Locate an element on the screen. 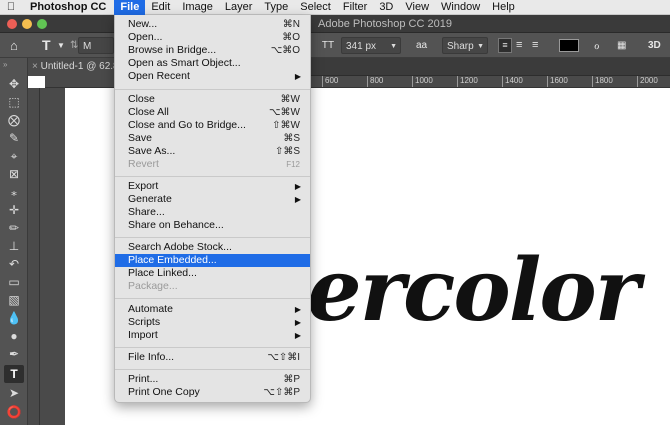  tools-panel: » ✥ ⬚ ⨂ ✎ ⌖ ⊠ ⁎ ✛ ✏ ⊥ ↶ ▭ ▧ 💧 ● ✒ T ➤ ⭕ is located at coordinates (14, 241).